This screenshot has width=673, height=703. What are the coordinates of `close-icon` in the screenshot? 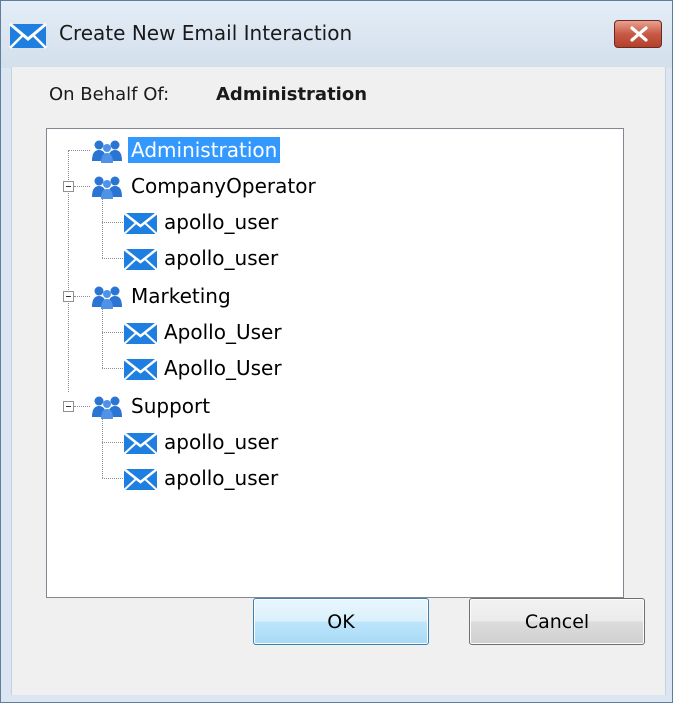 It's located at (639, 34).